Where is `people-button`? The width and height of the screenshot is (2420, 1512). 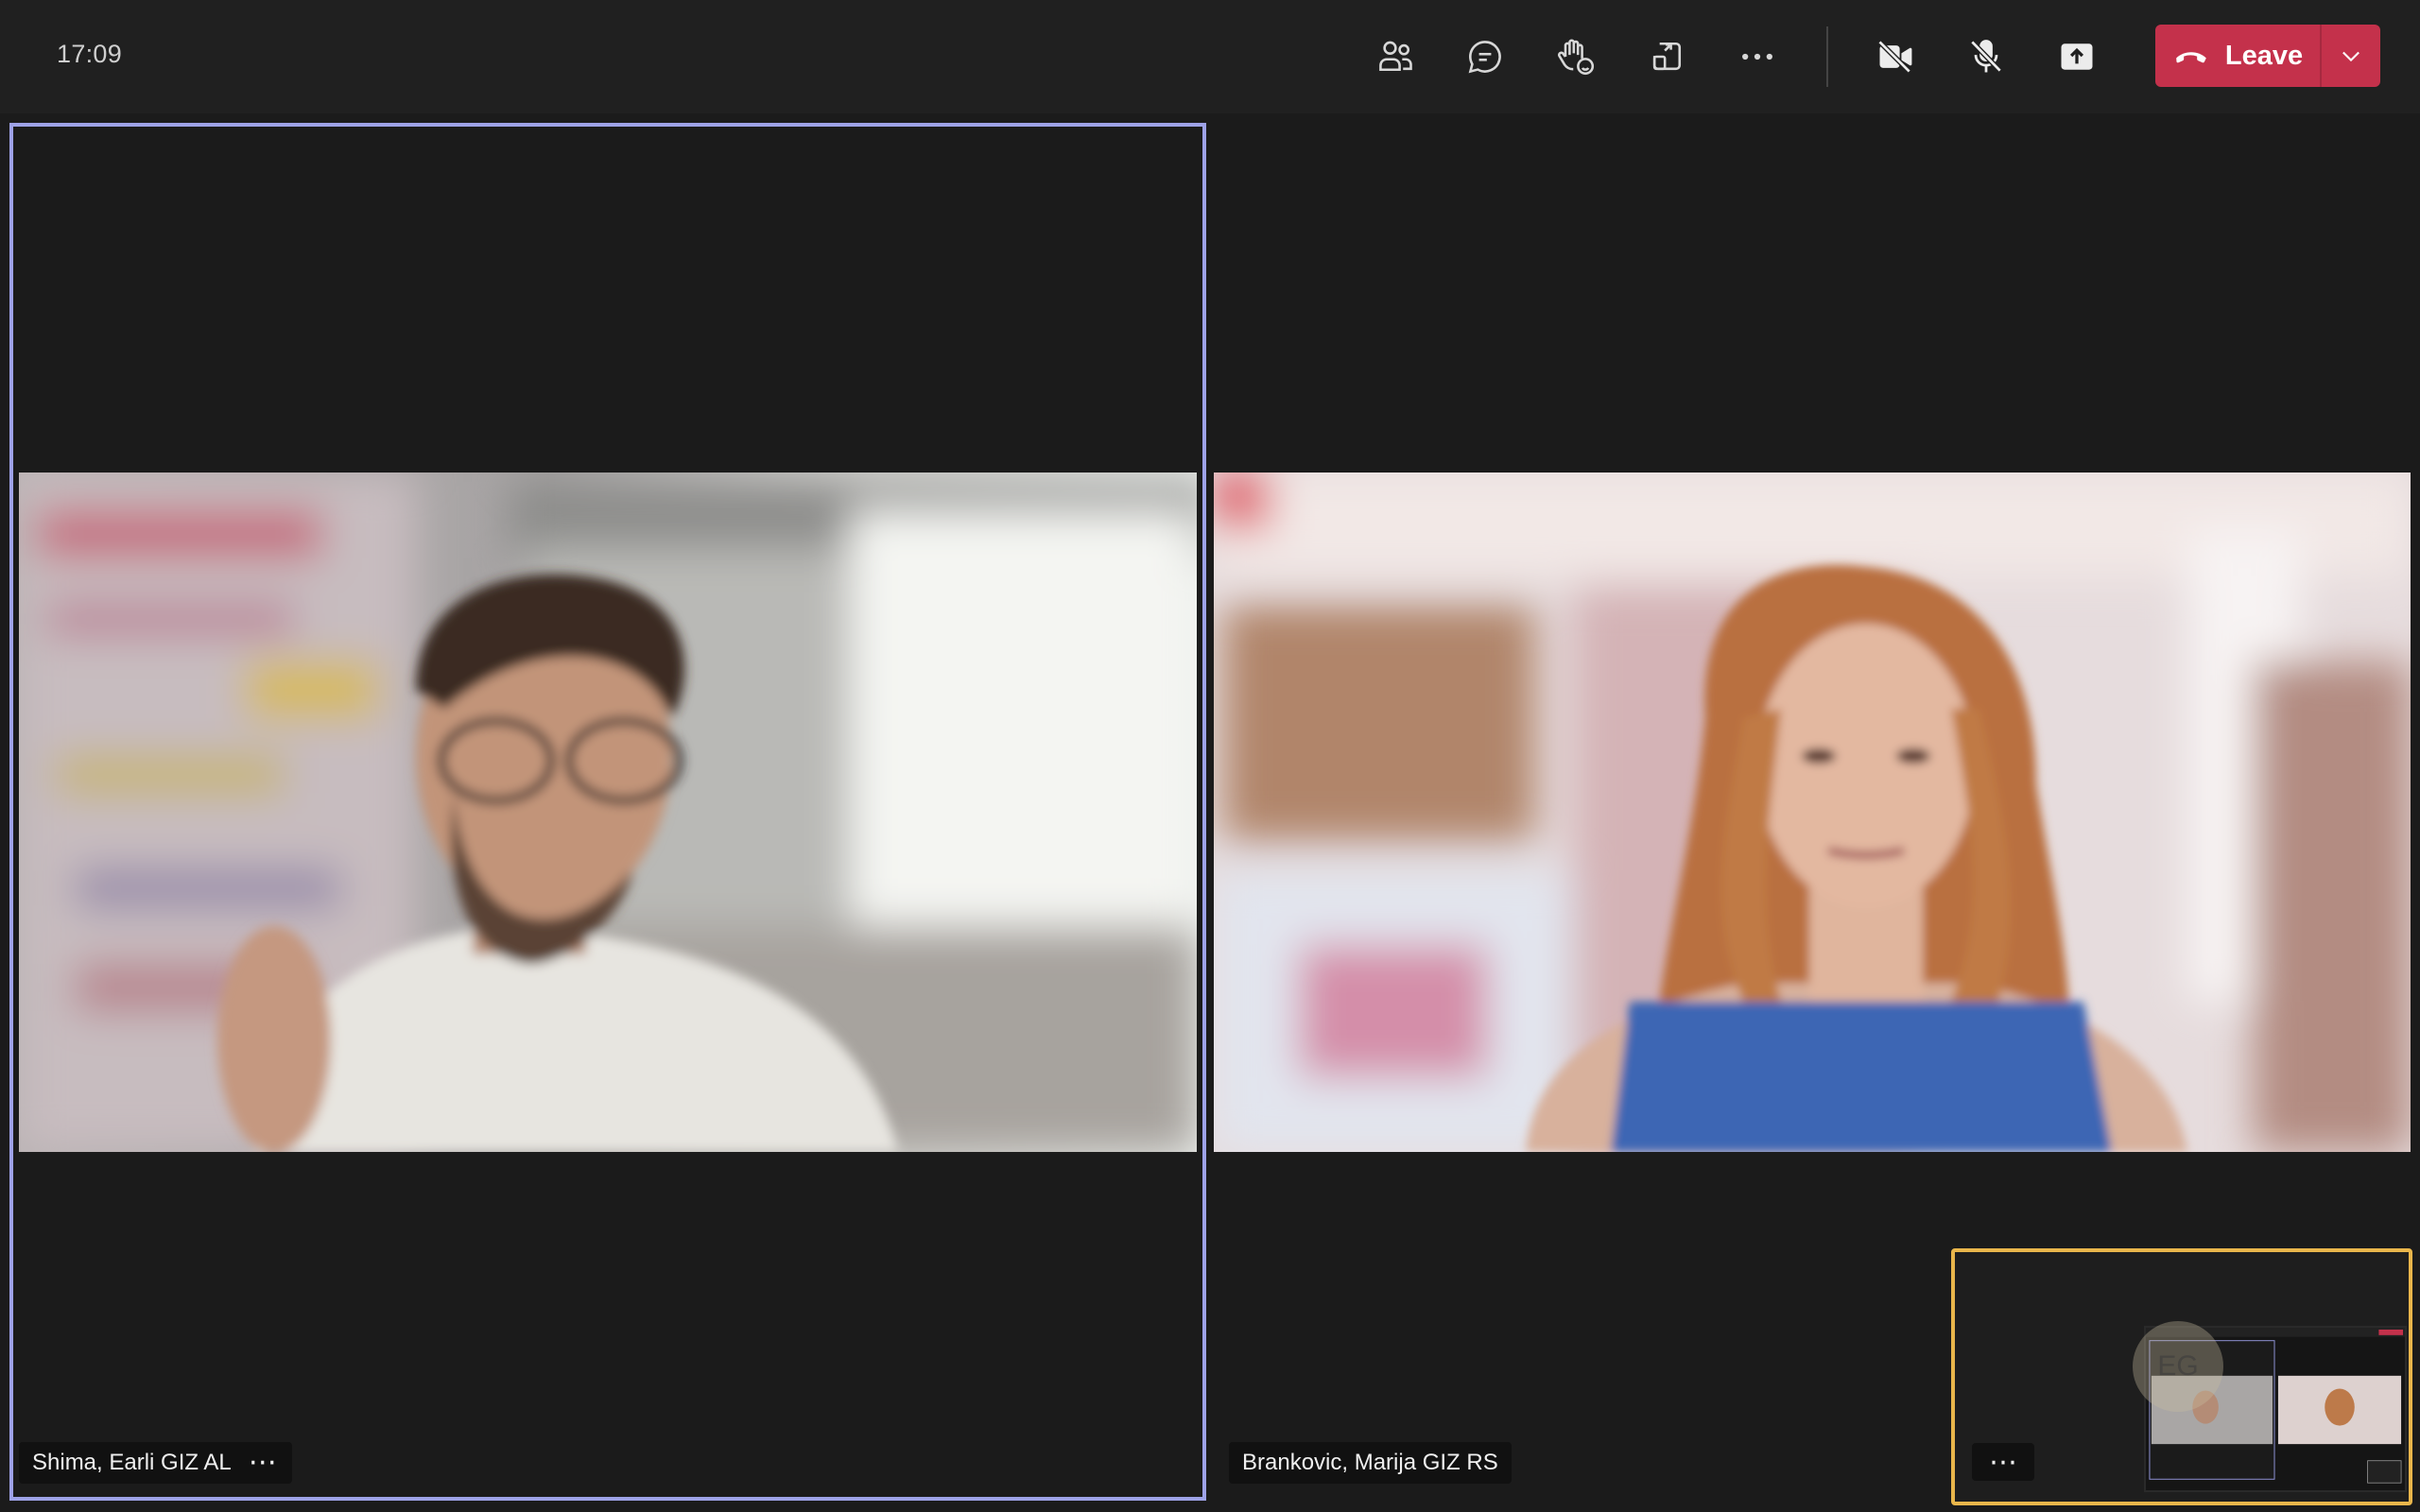
people-button is located at coordinates (1395, 57).